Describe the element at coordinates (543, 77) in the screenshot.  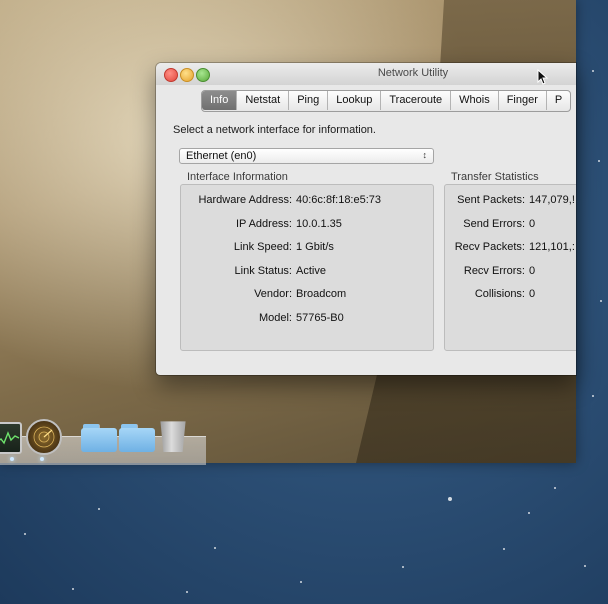
I see `mouse-pointer-icon` at that location.